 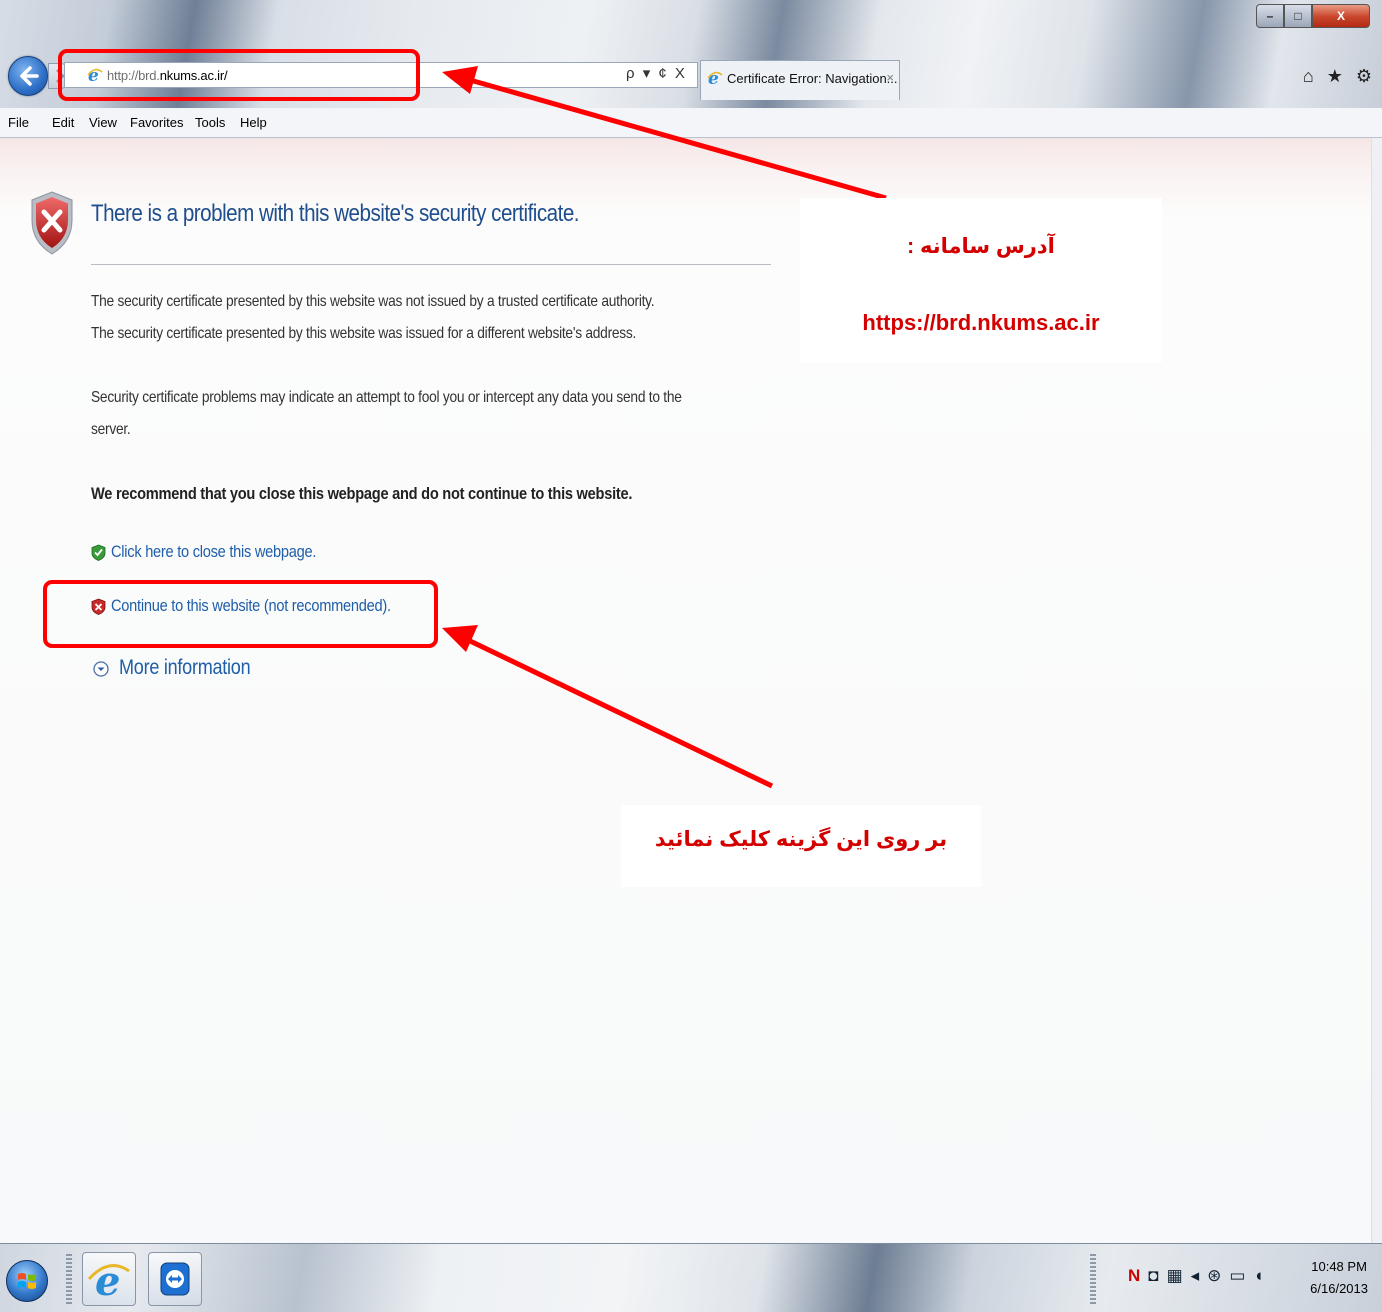 I want to click on windows-logo-icon, so click(x=27, y=1281).